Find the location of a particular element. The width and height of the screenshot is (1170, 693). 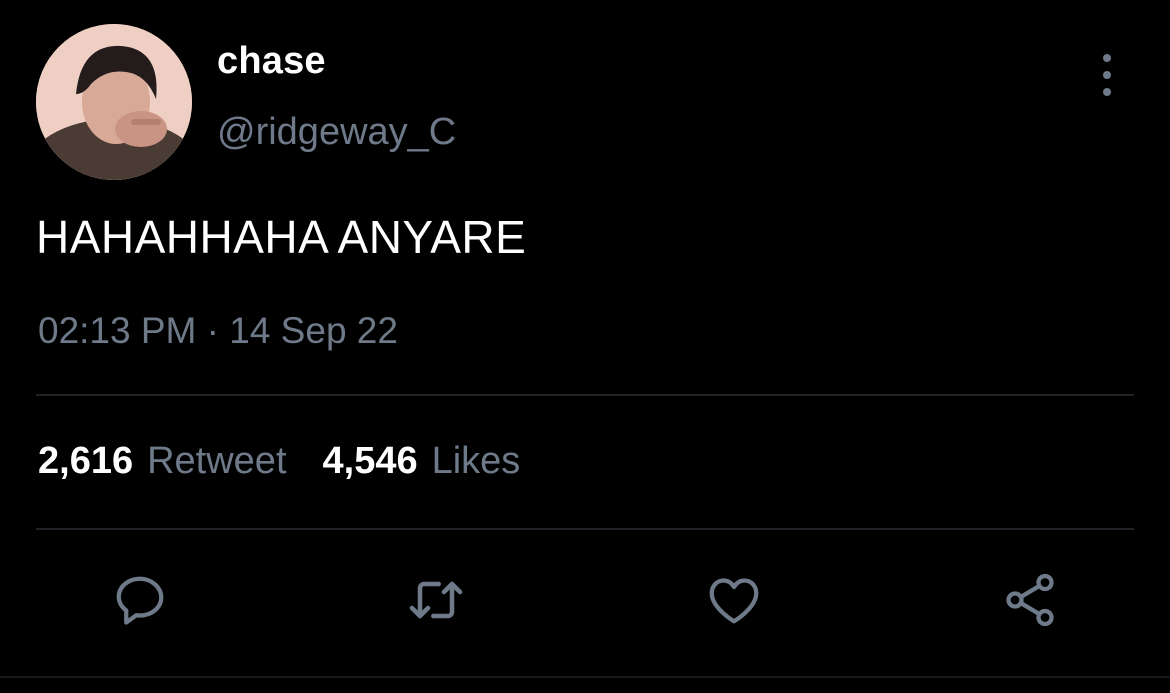

avatar is located at coordinates (114, 102).